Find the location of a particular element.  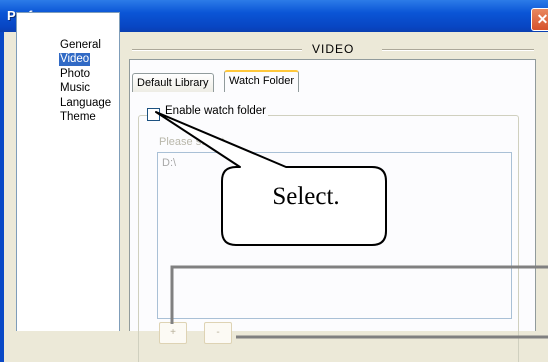

add-button-connector is located at coordinates (359, 294).